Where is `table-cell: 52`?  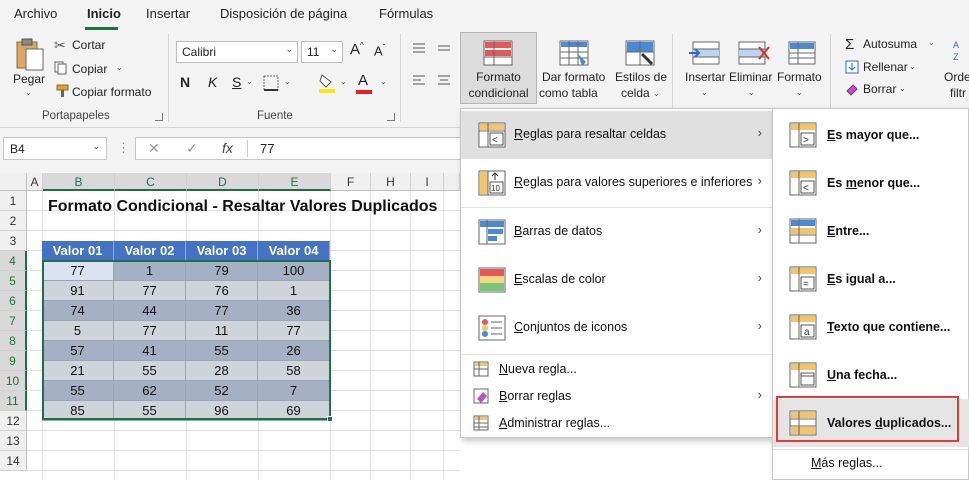 table-cell: 52 is located at coordinates (222, 391).